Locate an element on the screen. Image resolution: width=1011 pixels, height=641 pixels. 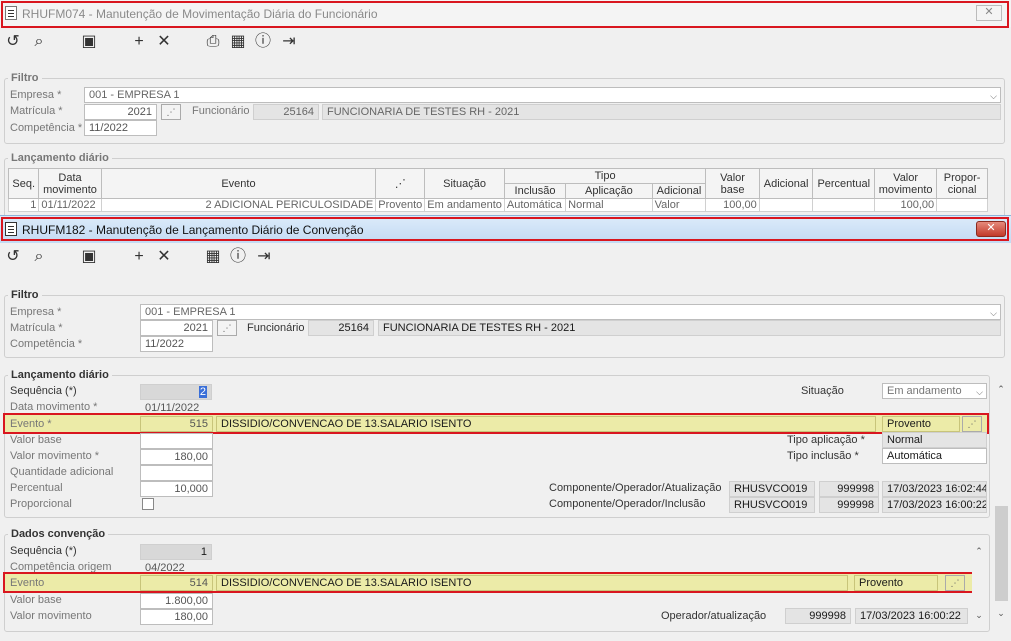
col-valor-mov: Valor movimento is located at coordinates (906, 183).